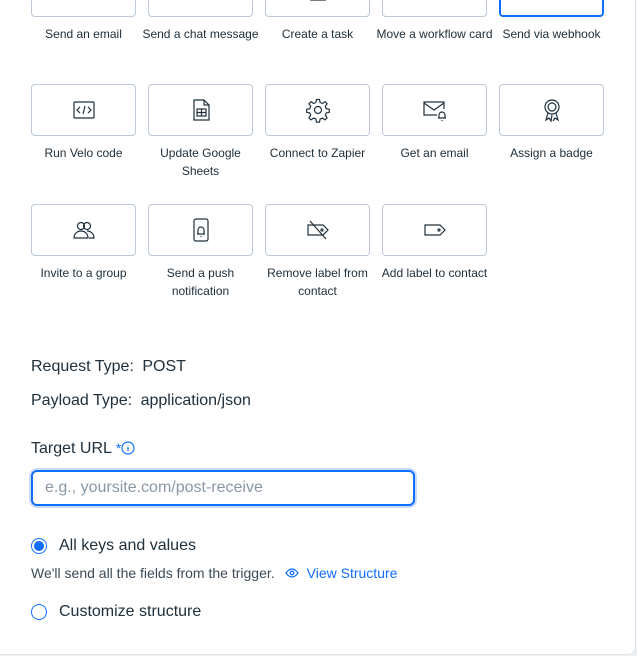 This screenshot has height=656, width=637. Describe the element at coordinates (83, 21) in the screenshot. I see `action-tile-send-email: Send an email` at that location.